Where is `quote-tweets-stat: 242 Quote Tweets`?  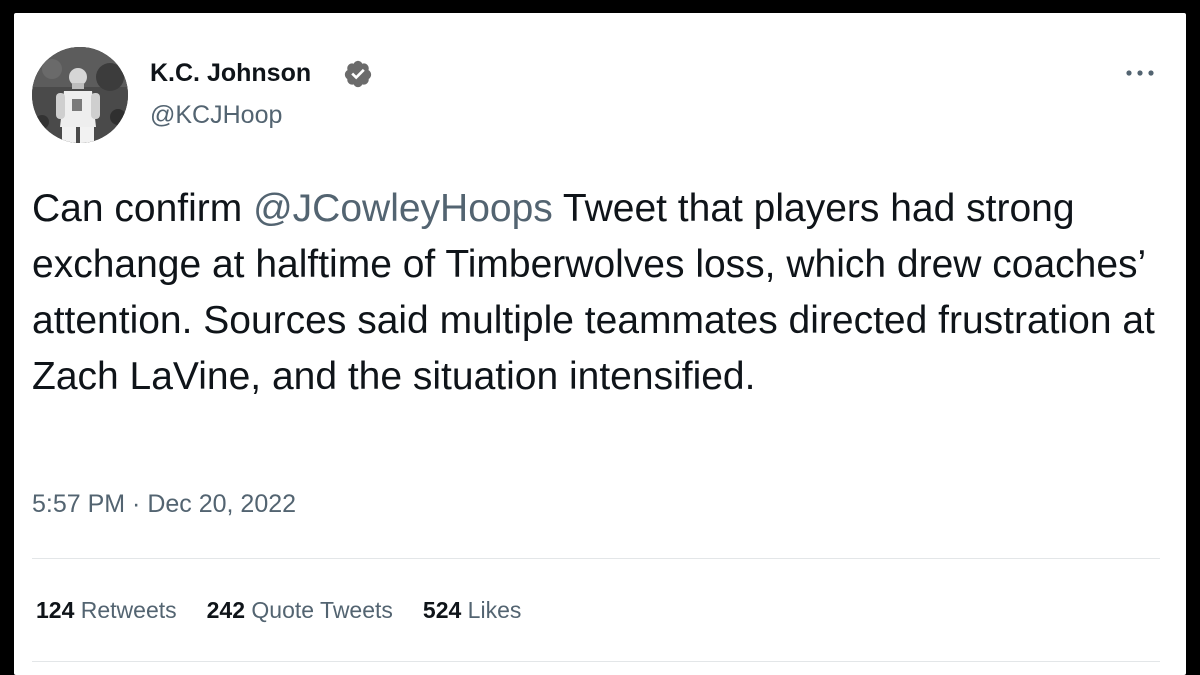
quote-tweets-stat: 242 Quote Tweets is located at coordinates (300, 610).